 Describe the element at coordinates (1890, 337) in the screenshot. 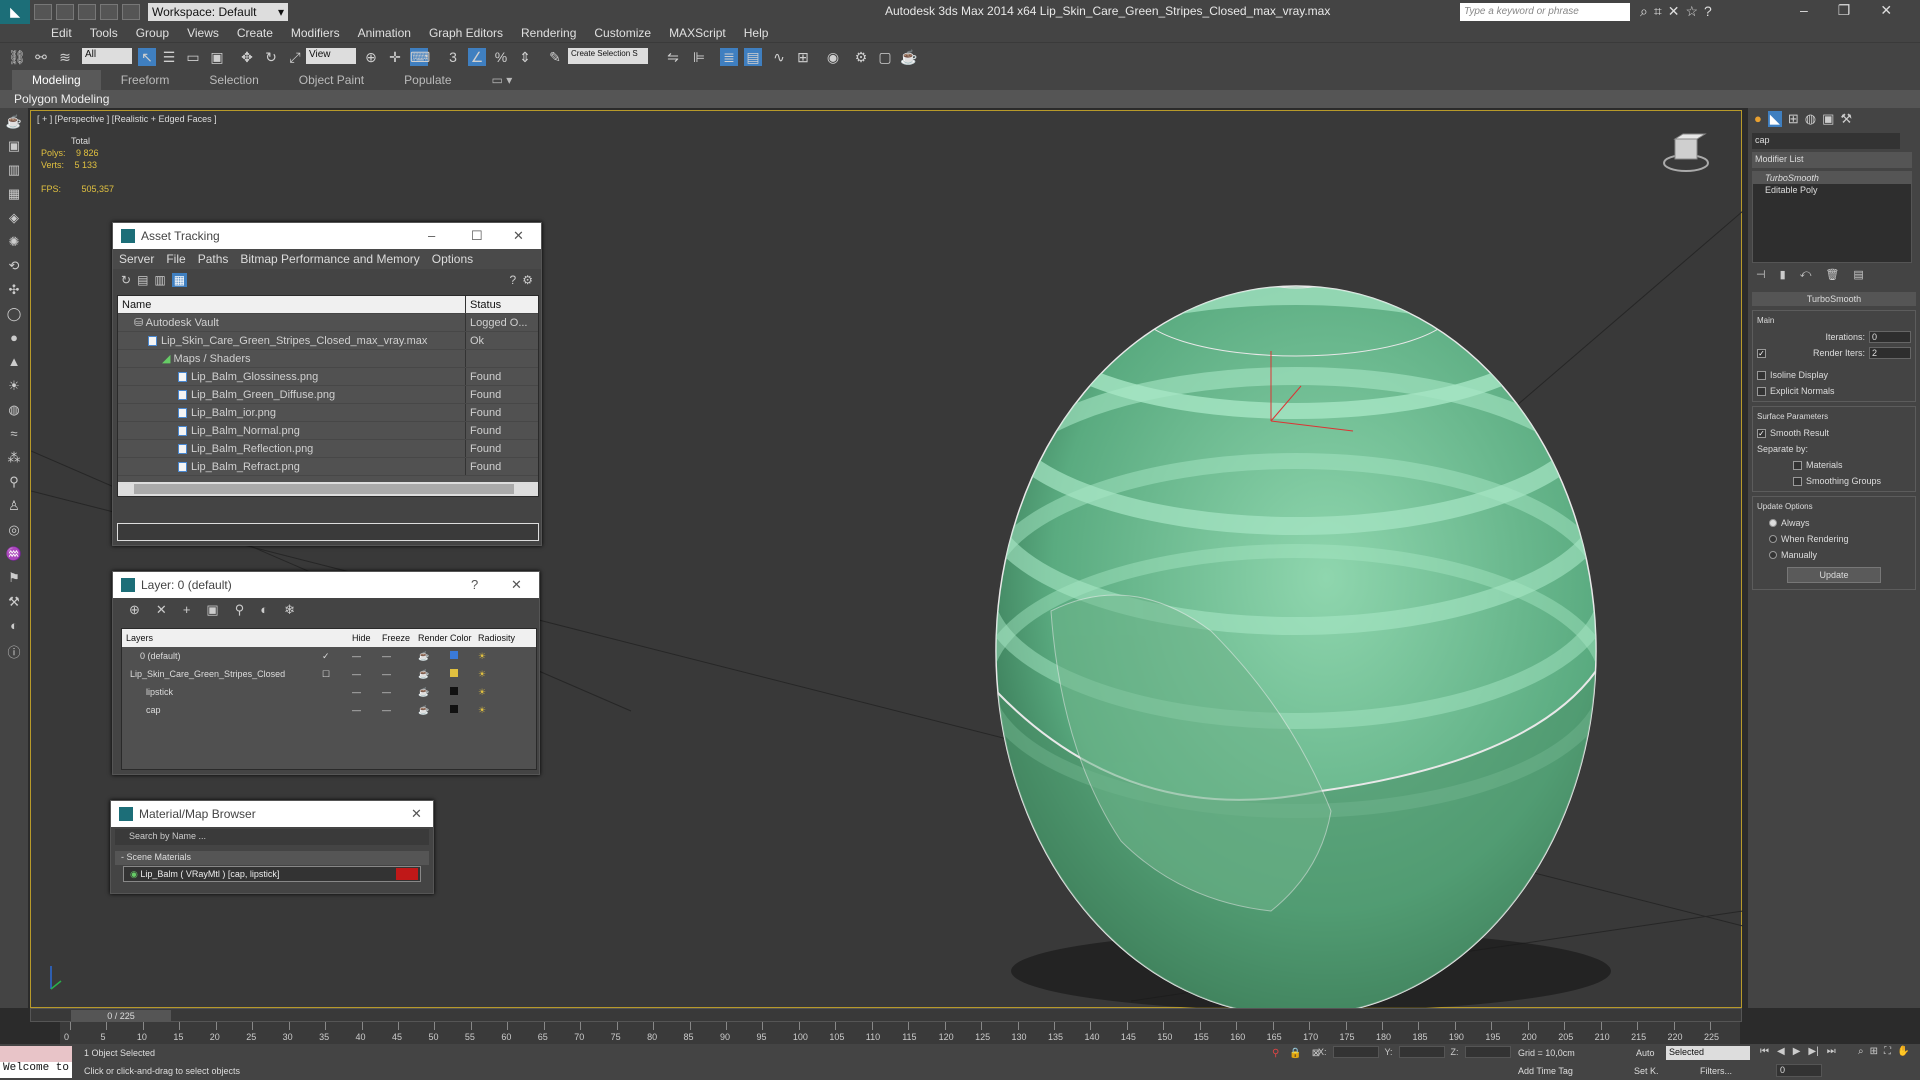

I see `iterations-spinner: 0` at that location.